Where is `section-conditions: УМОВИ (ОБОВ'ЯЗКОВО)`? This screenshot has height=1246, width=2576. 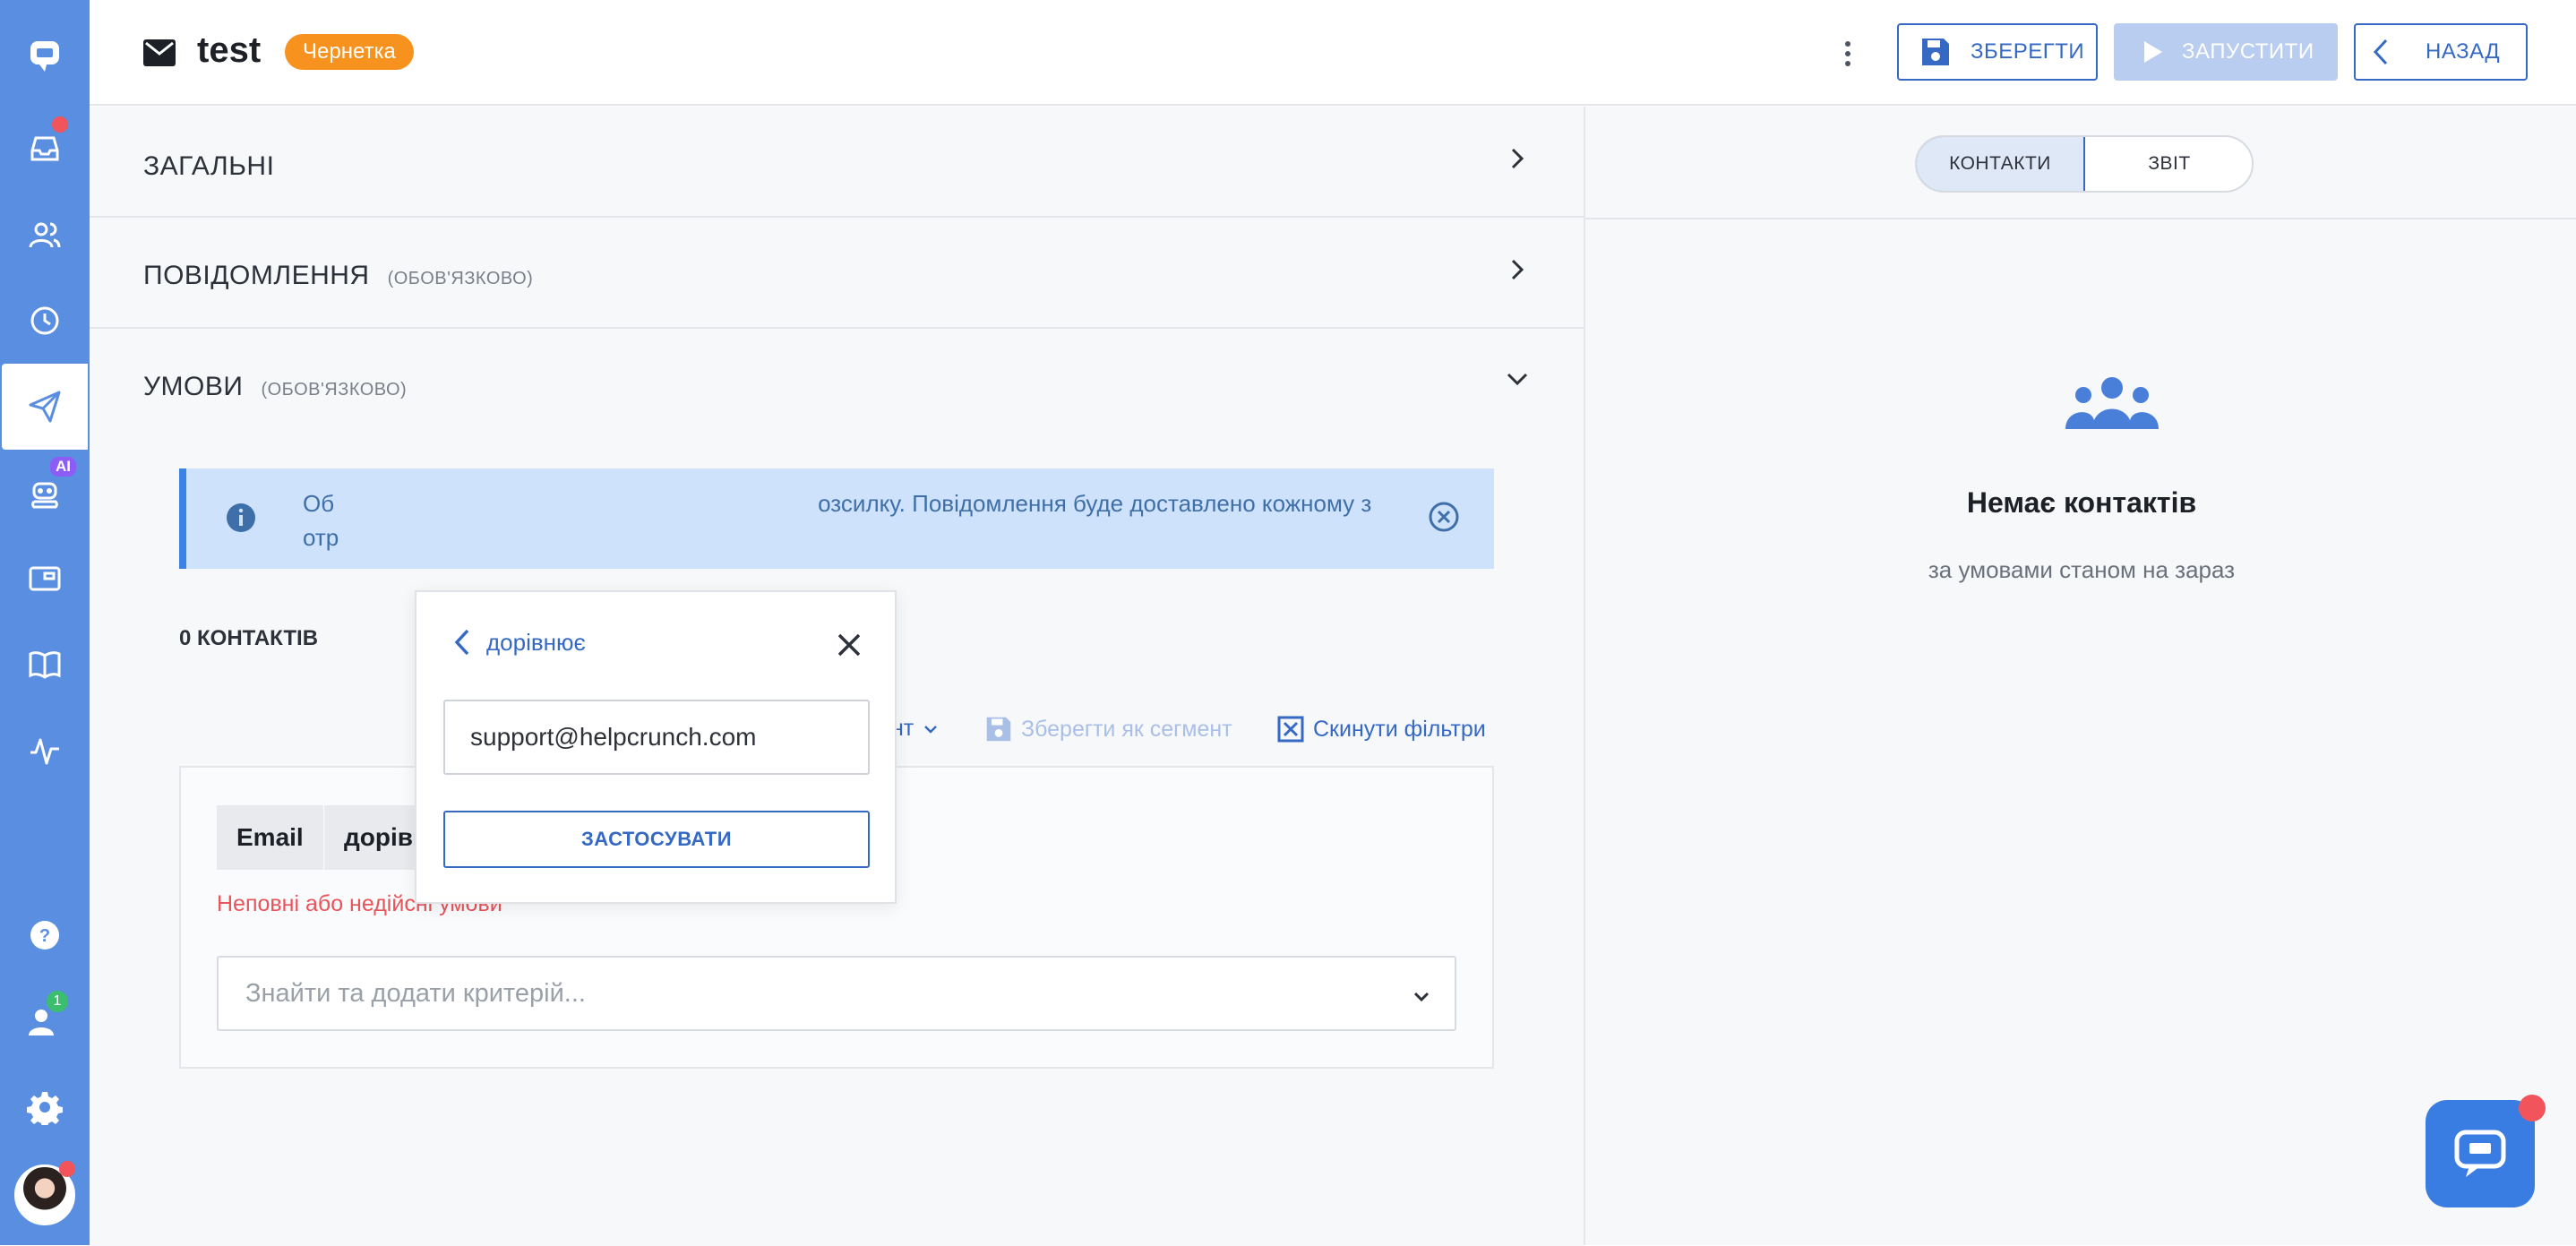 section-conditions: УМОВИ (ОБОВ'ЯЗКОВО) is located at coordinates (837, 384).